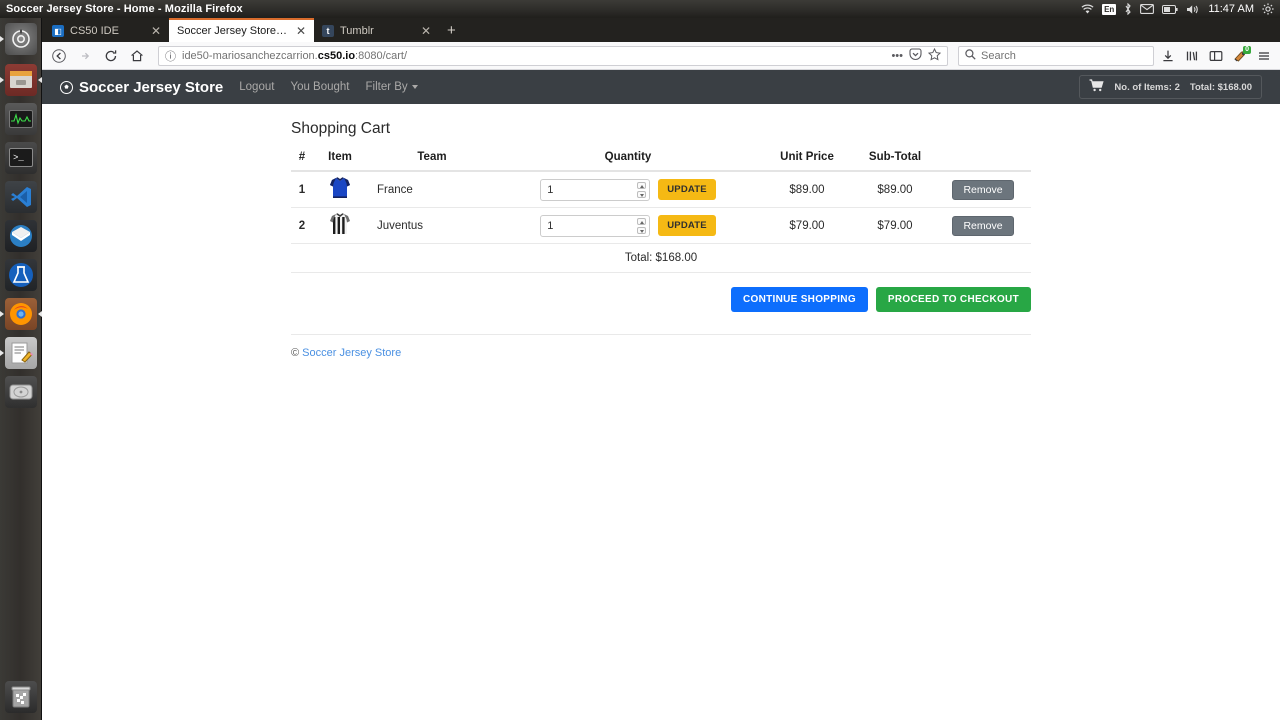  I want to click on tab-label: Tumblr, so click(357, 31).